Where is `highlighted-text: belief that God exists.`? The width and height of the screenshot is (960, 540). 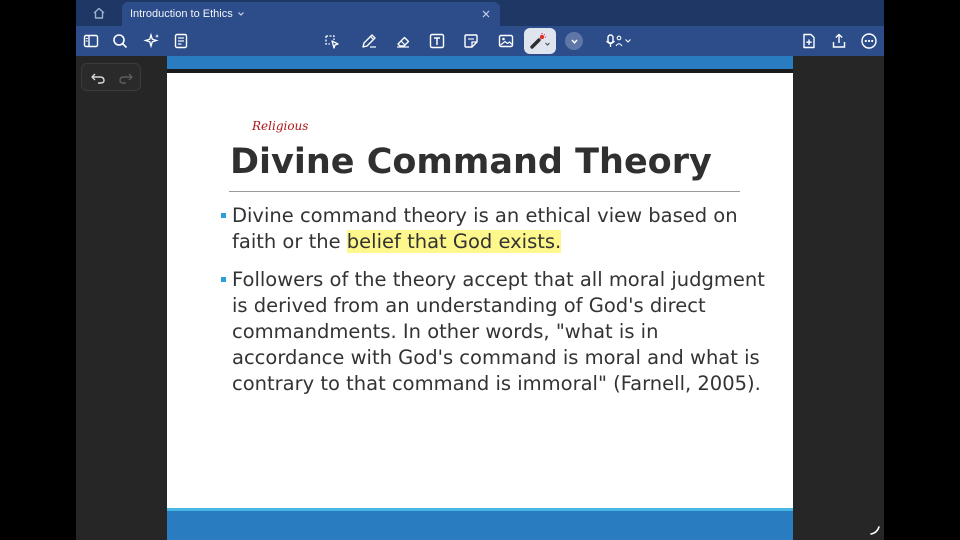 highlighted-text: belief that God exists. is located at coordinates (454, 241).